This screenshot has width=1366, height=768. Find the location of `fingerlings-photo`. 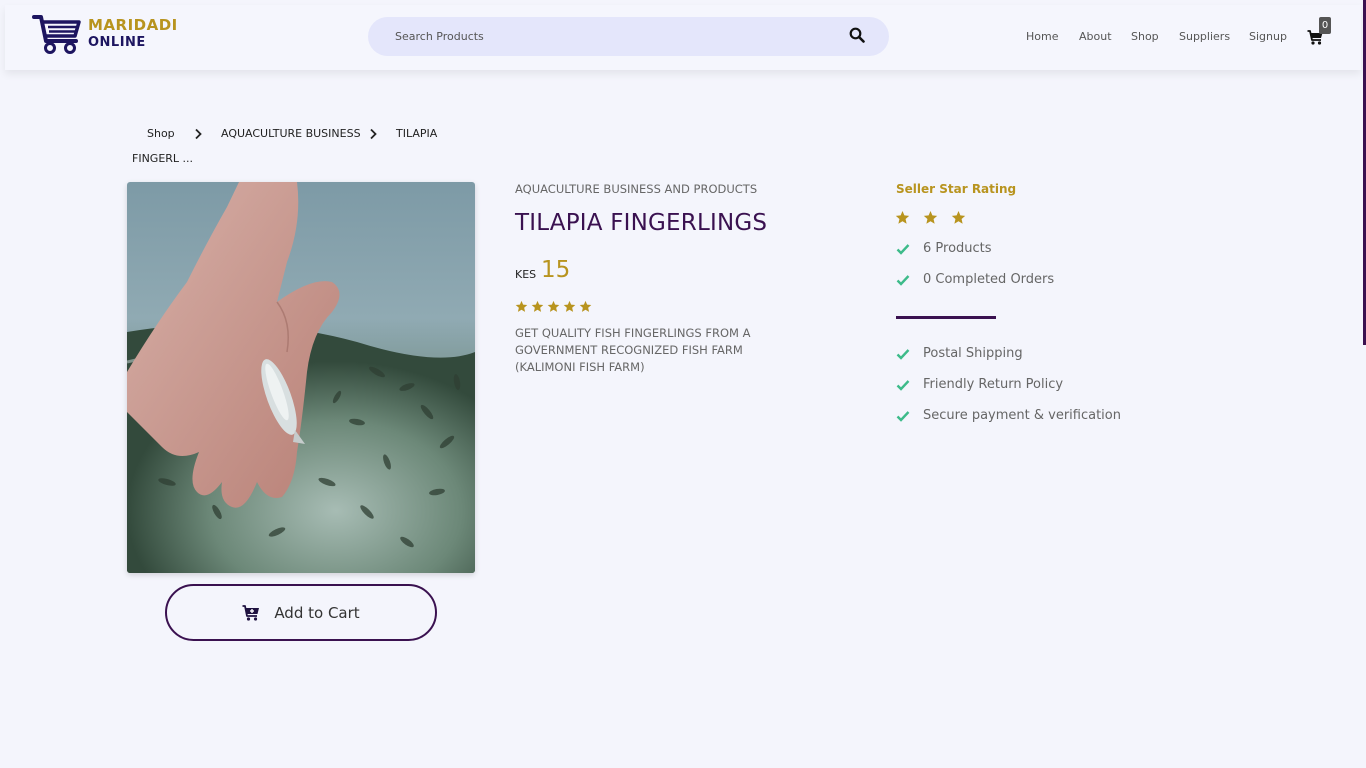

fingerlings-photo is located at coordinates (301, 377).